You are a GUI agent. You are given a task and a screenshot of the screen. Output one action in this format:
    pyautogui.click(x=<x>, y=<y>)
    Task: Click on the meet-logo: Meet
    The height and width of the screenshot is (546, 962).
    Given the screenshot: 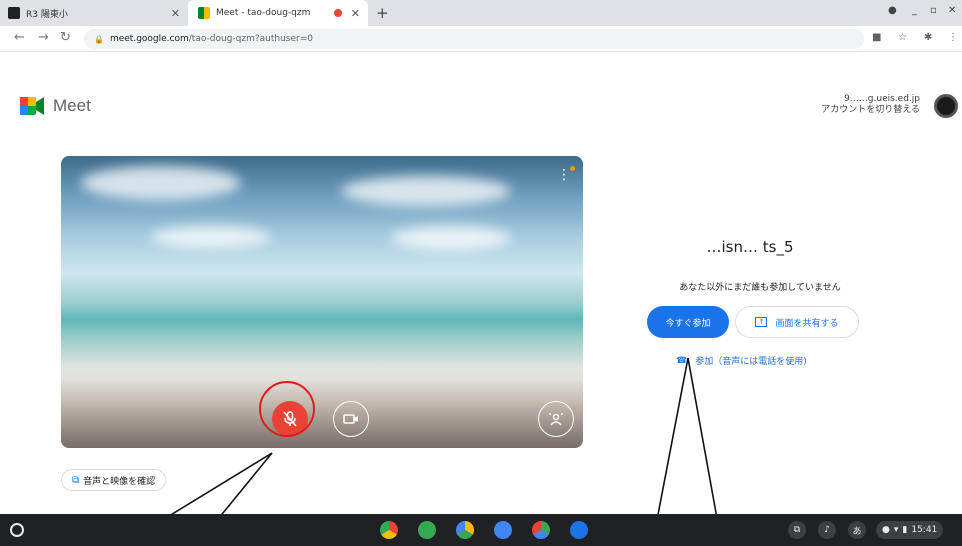 What is the action you would take?
    pyautogui.click(x=55, y=106)
    